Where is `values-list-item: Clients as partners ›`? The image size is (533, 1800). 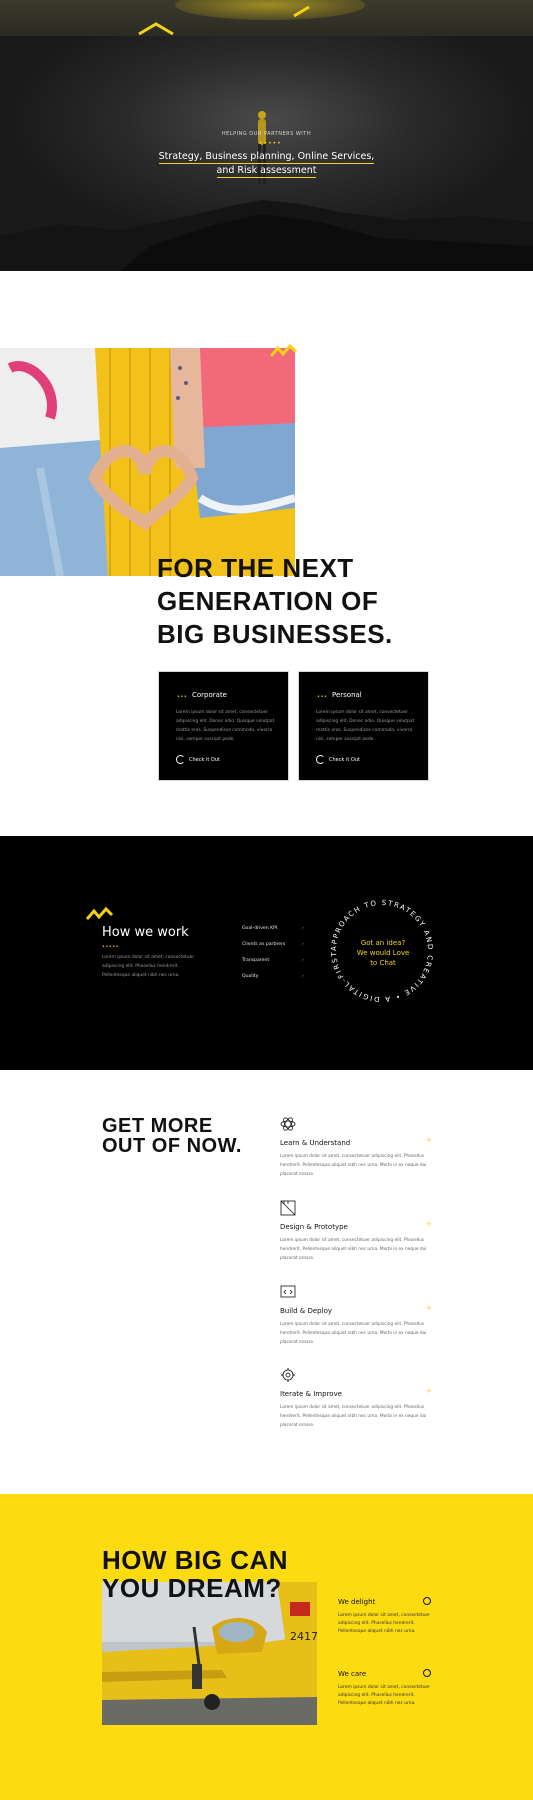 values-list-item: Clients as partners › is located at coordinates (273, 945).